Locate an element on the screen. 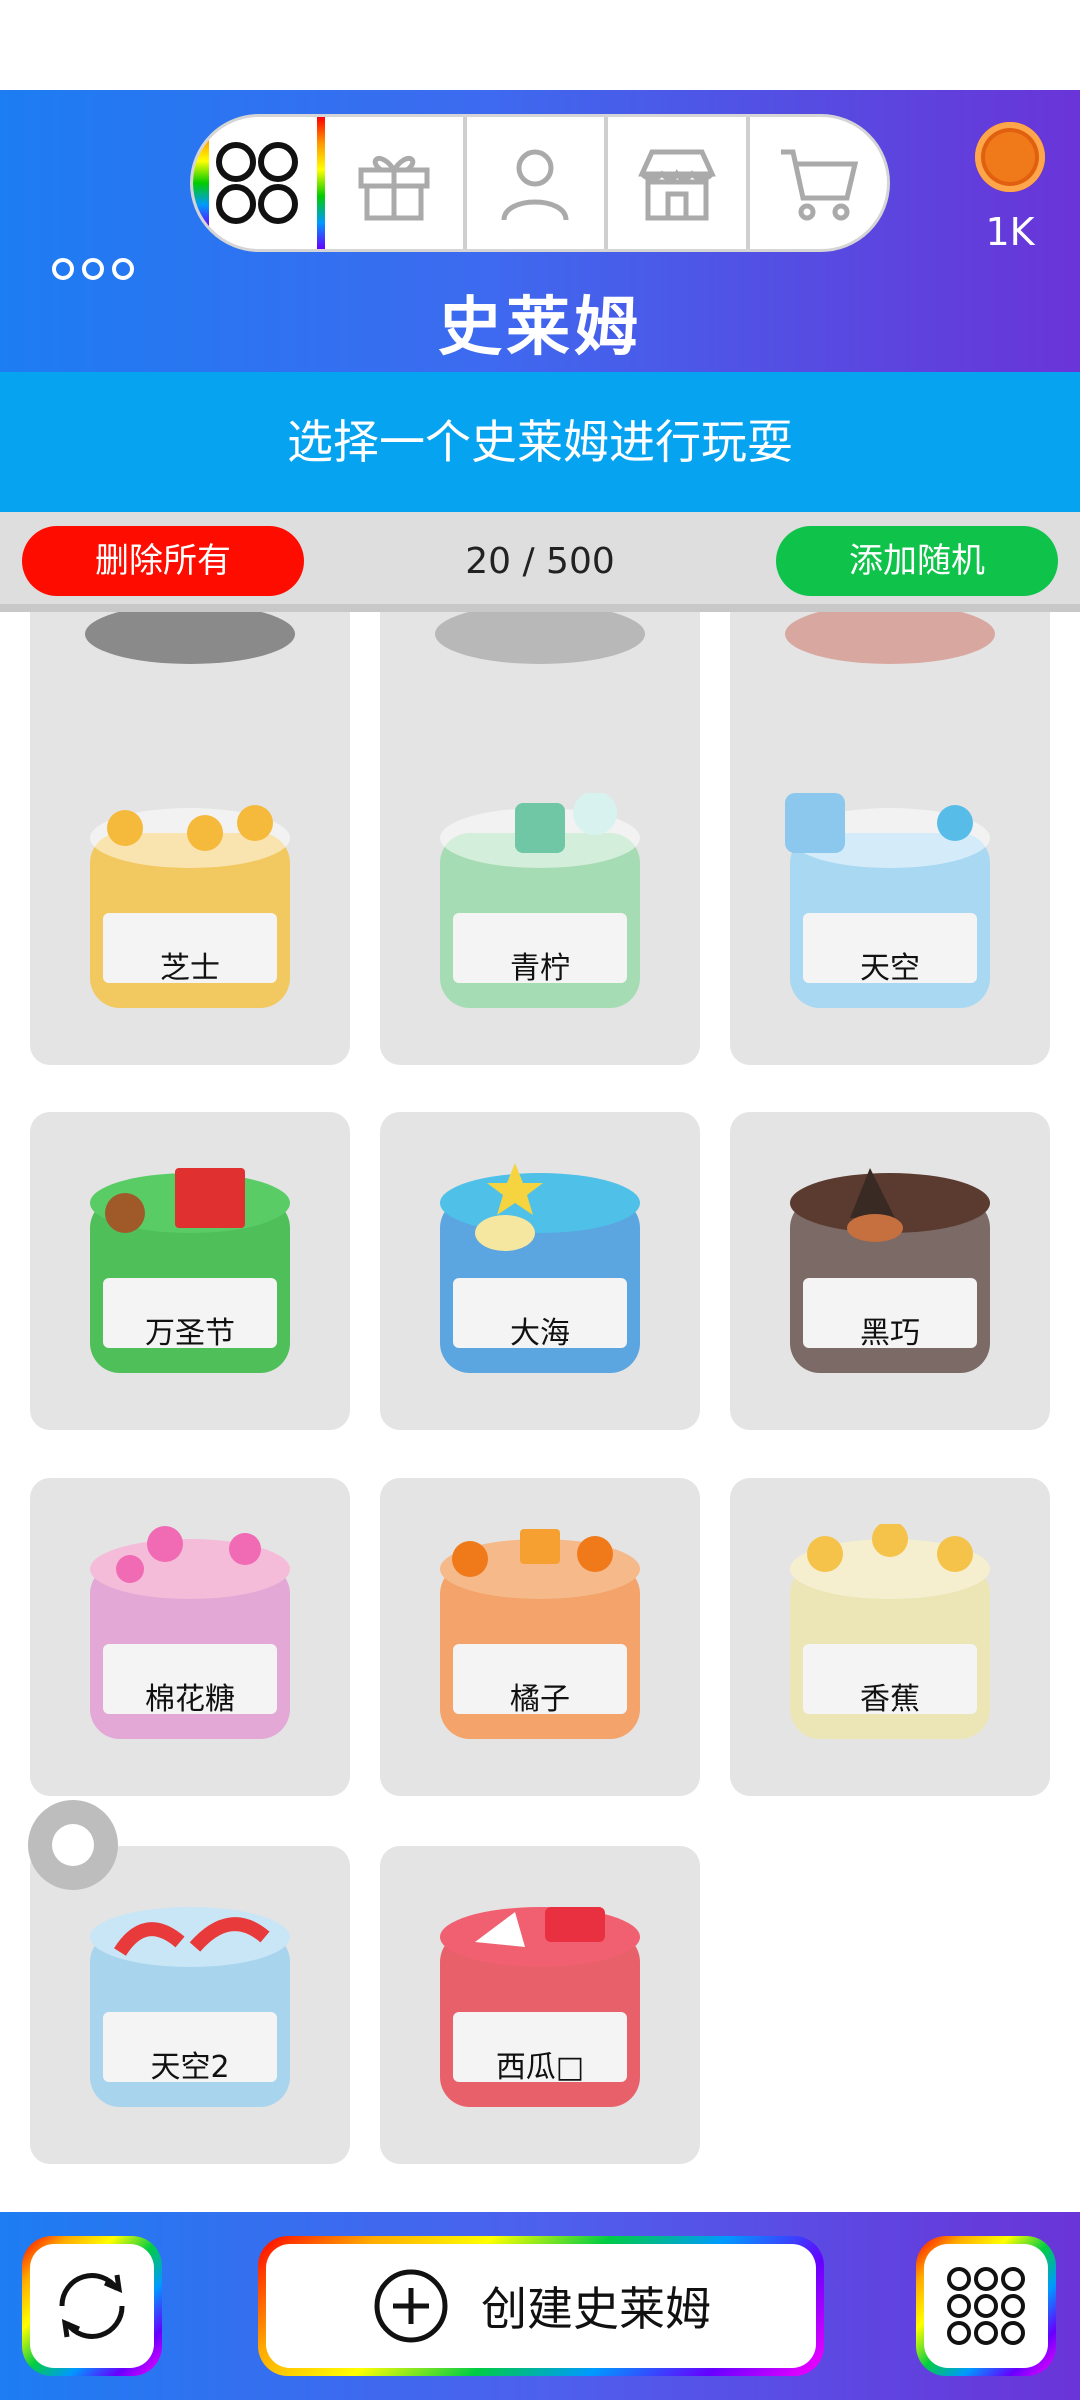  slime-jar: 天空2 is located at coordinates (190, 2012).